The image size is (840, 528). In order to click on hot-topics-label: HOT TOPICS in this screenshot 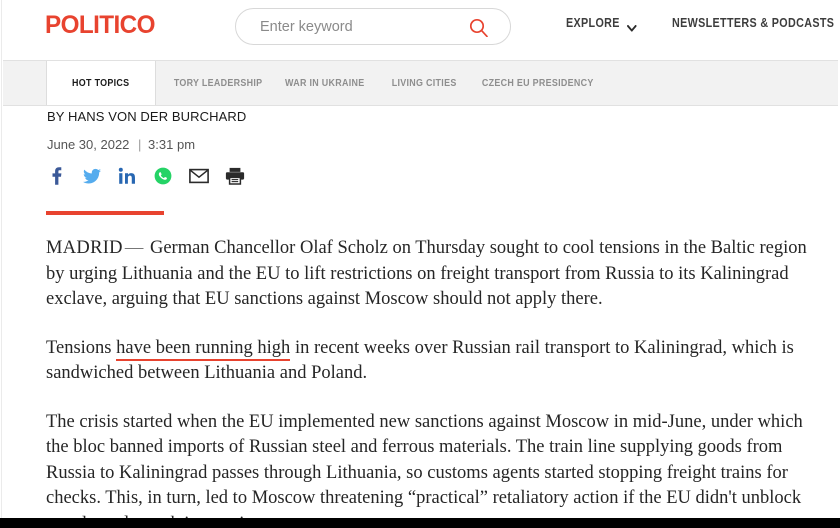, I will do `click(101, 83)`.